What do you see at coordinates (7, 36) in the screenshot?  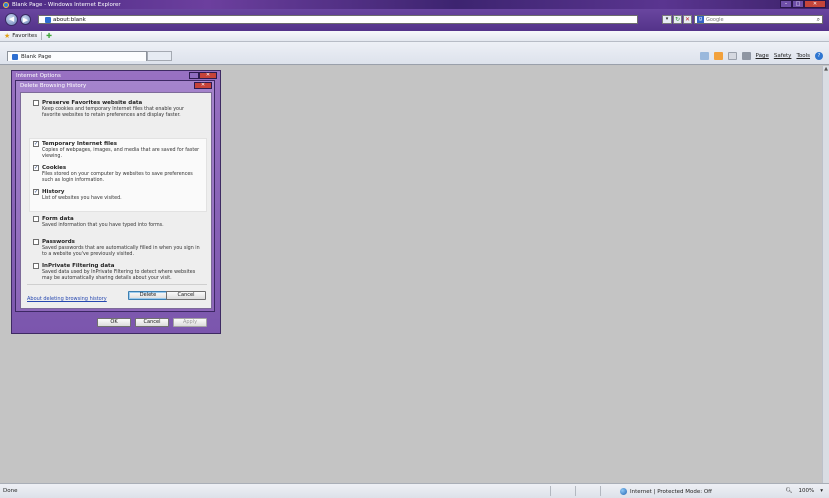 I see `favorites-star-icon: ★` at bounding box center [7, 36].